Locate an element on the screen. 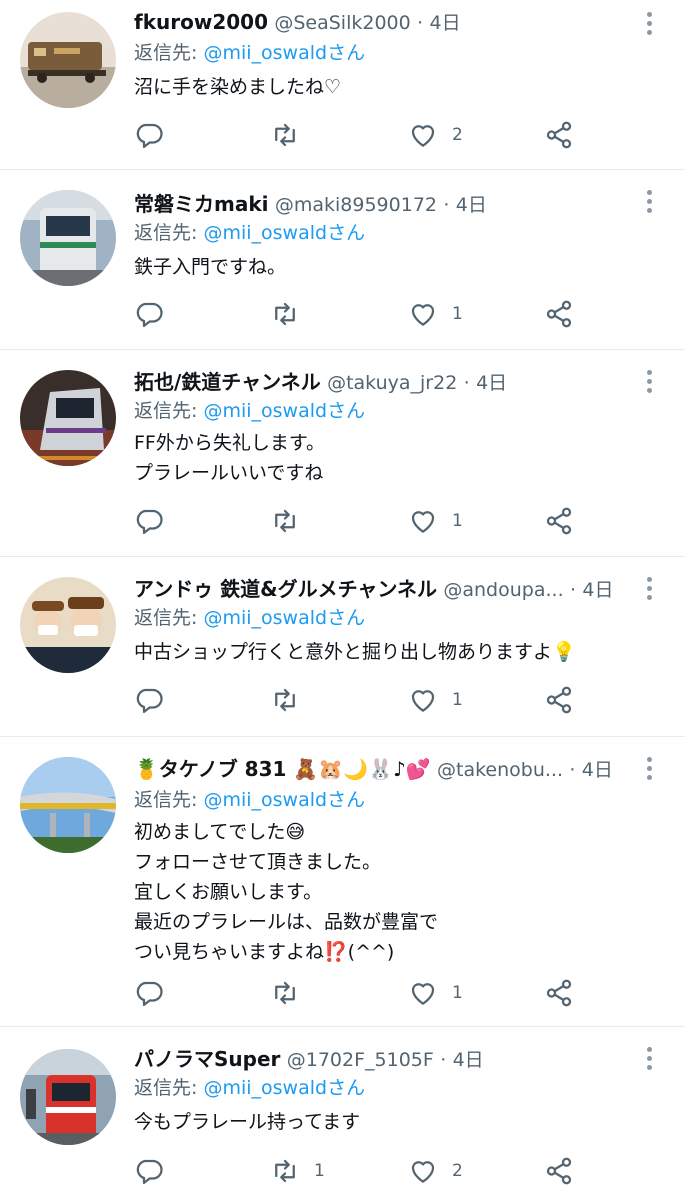 This screenshot has width=685, height=1200. tweet-text-line: フォローさせて頂きました。 is located at coordinates (258, 862).